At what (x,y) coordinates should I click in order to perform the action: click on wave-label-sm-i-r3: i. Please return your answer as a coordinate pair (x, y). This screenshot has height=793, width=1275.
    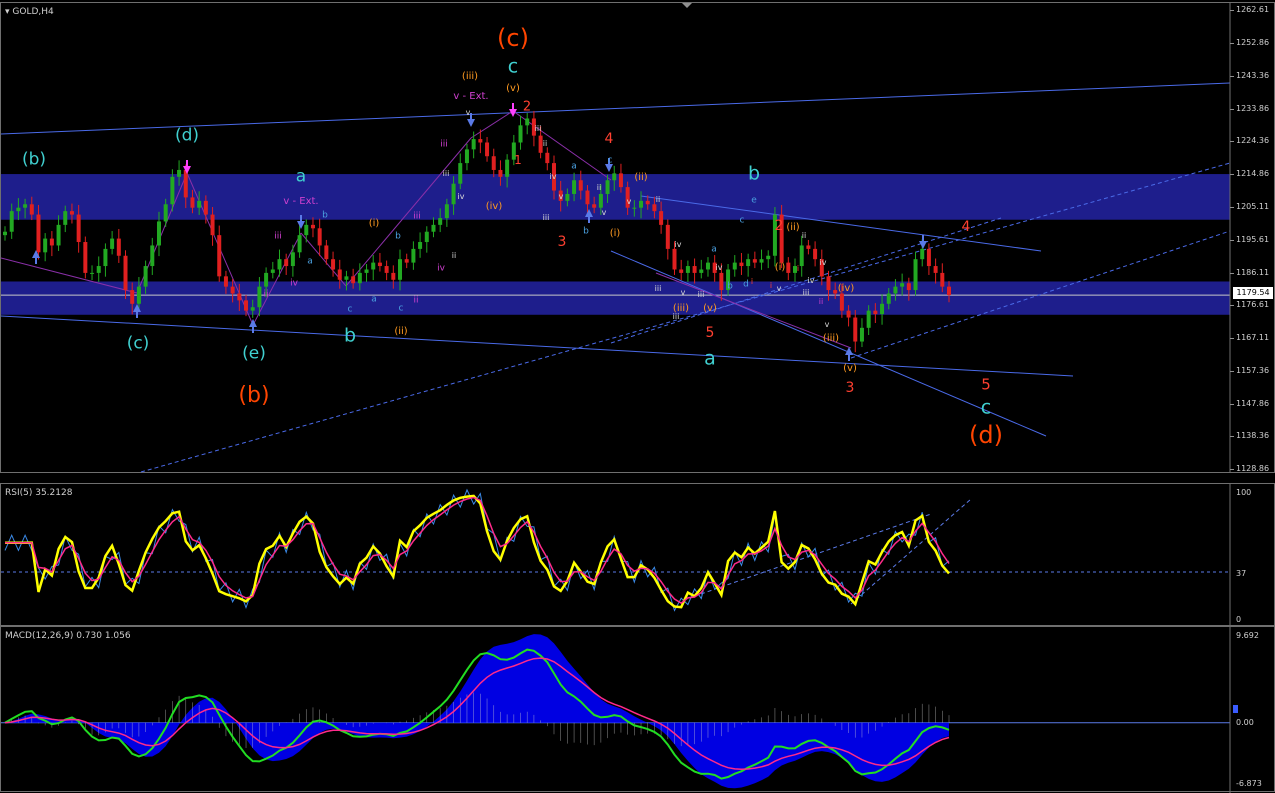
    Looking at the image, I should click on (798, 269).